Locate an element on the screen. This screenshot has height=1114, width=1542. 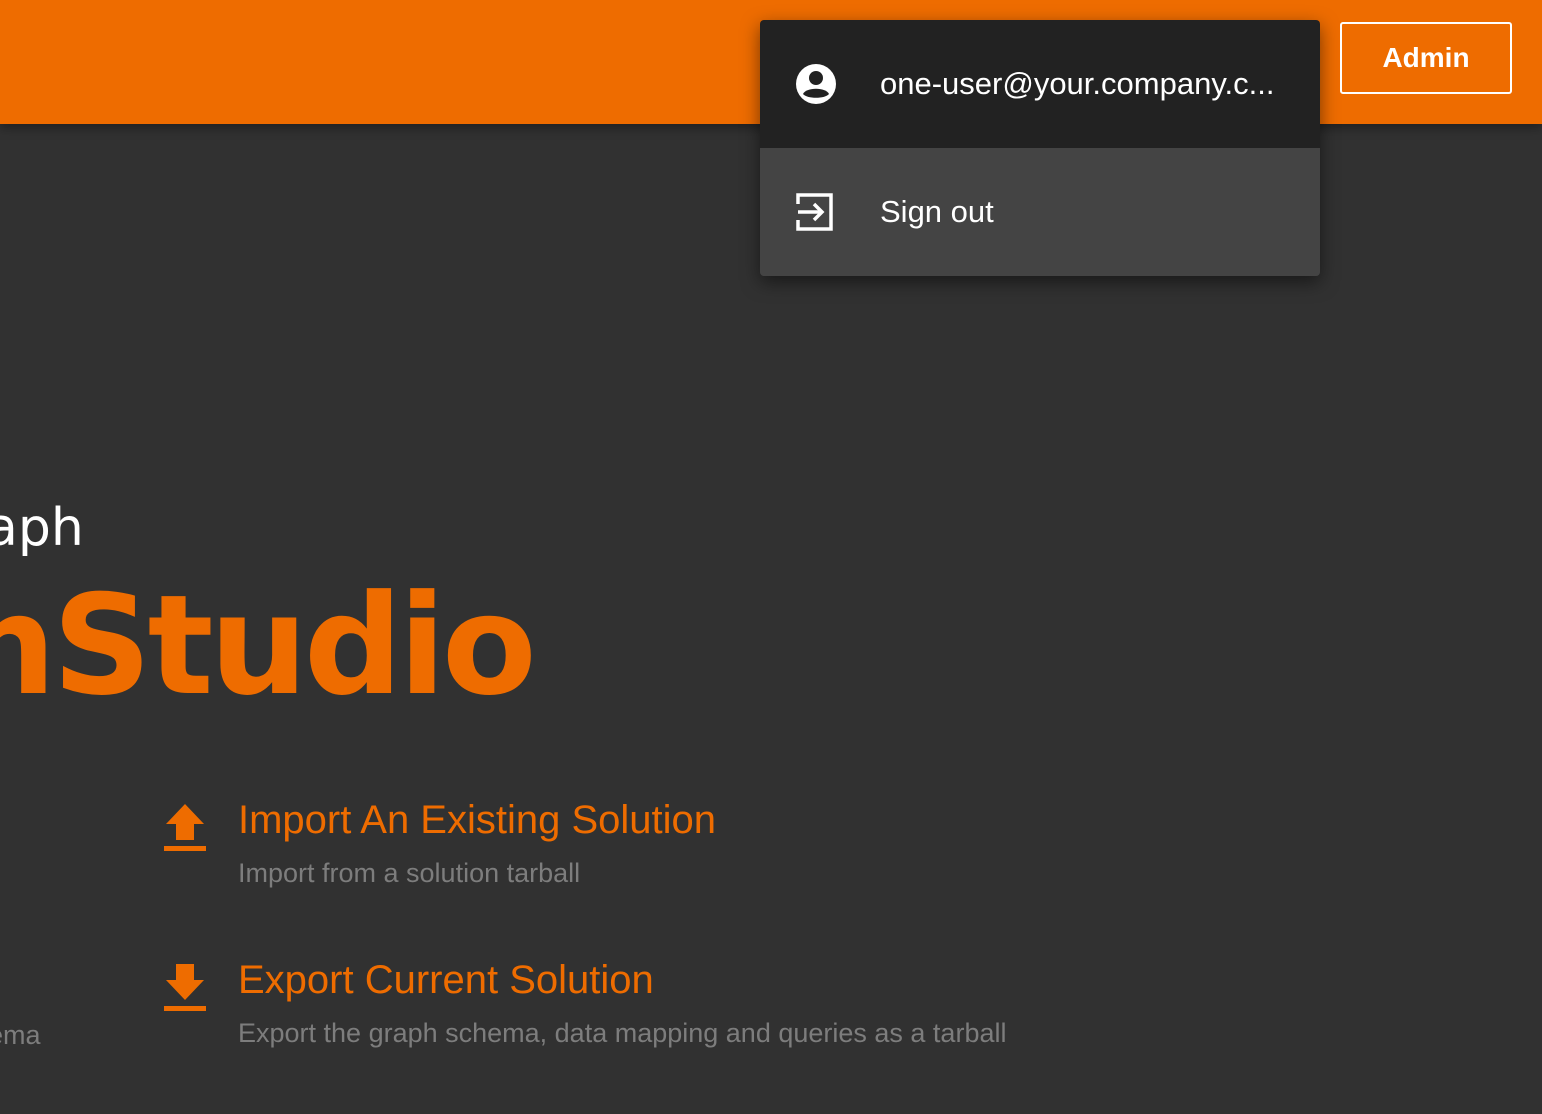
sign-out-menu-item: Sign out is located at coordinates (1040, 212).